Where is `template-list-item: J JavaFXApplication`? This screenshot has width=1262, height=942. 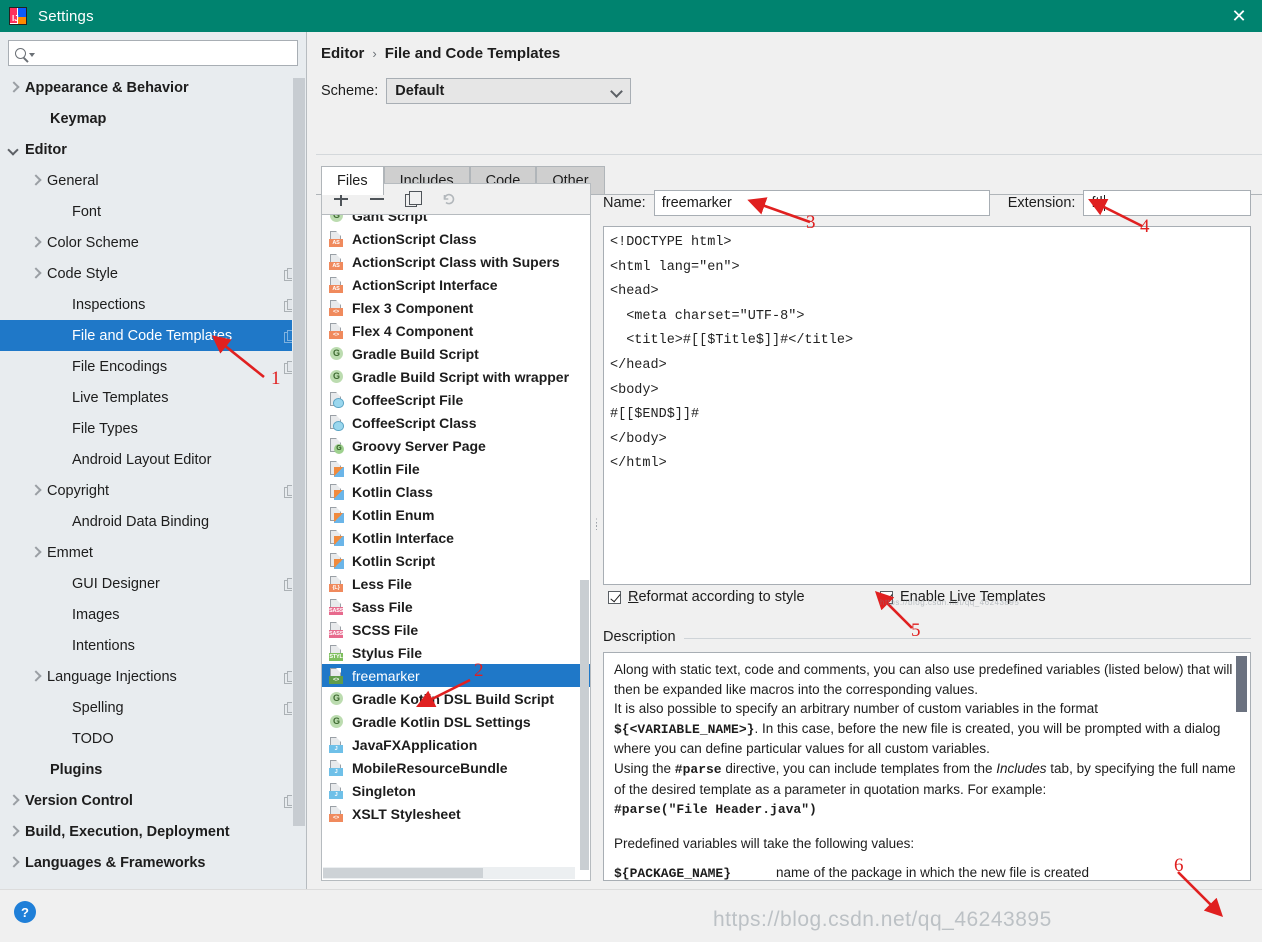 template-list-item: J JavaFXApplication is located at coordinates (456, 744).